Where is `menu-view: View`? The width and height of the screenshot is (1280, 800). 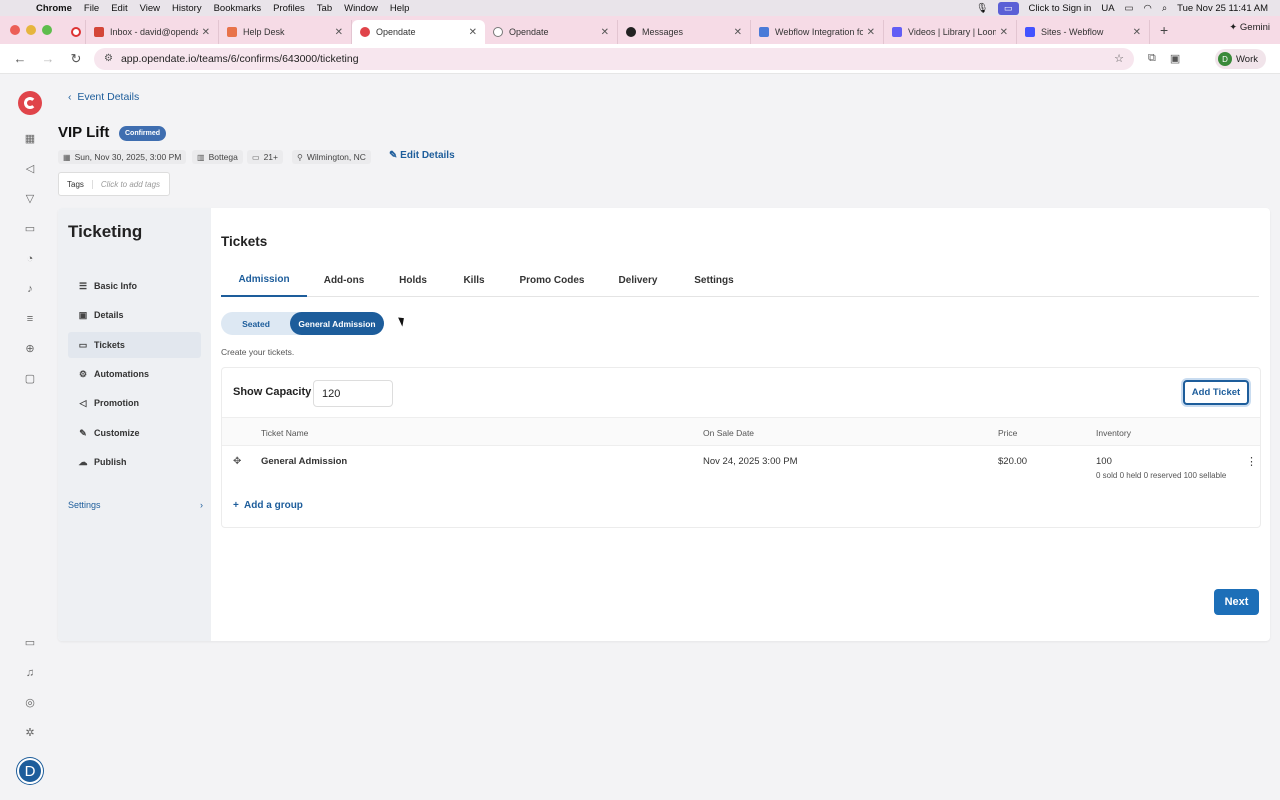 menu-view: View is located at coordinates (150, 8).